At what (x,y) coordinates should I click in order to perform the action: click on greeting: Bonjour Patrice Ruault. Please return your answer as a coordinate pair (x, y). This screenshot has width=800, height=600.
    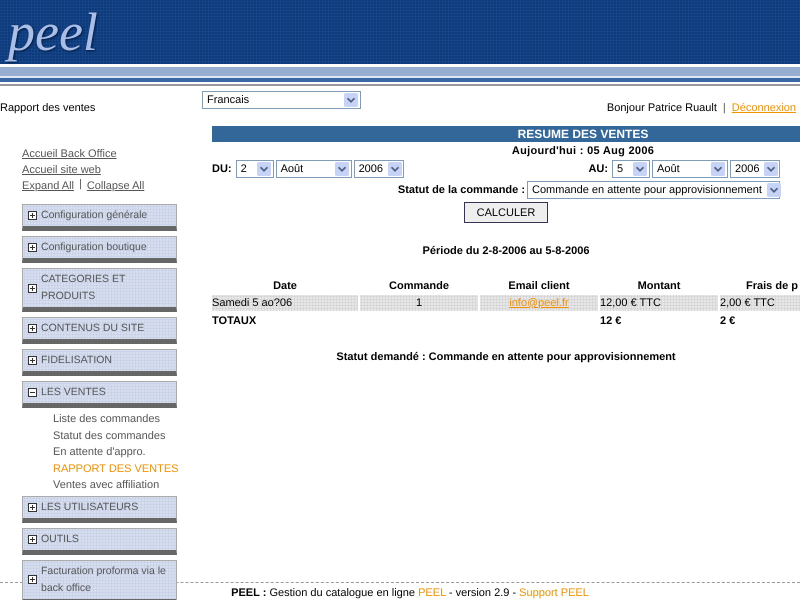
    Looking at the image, I should click on (661, 108).